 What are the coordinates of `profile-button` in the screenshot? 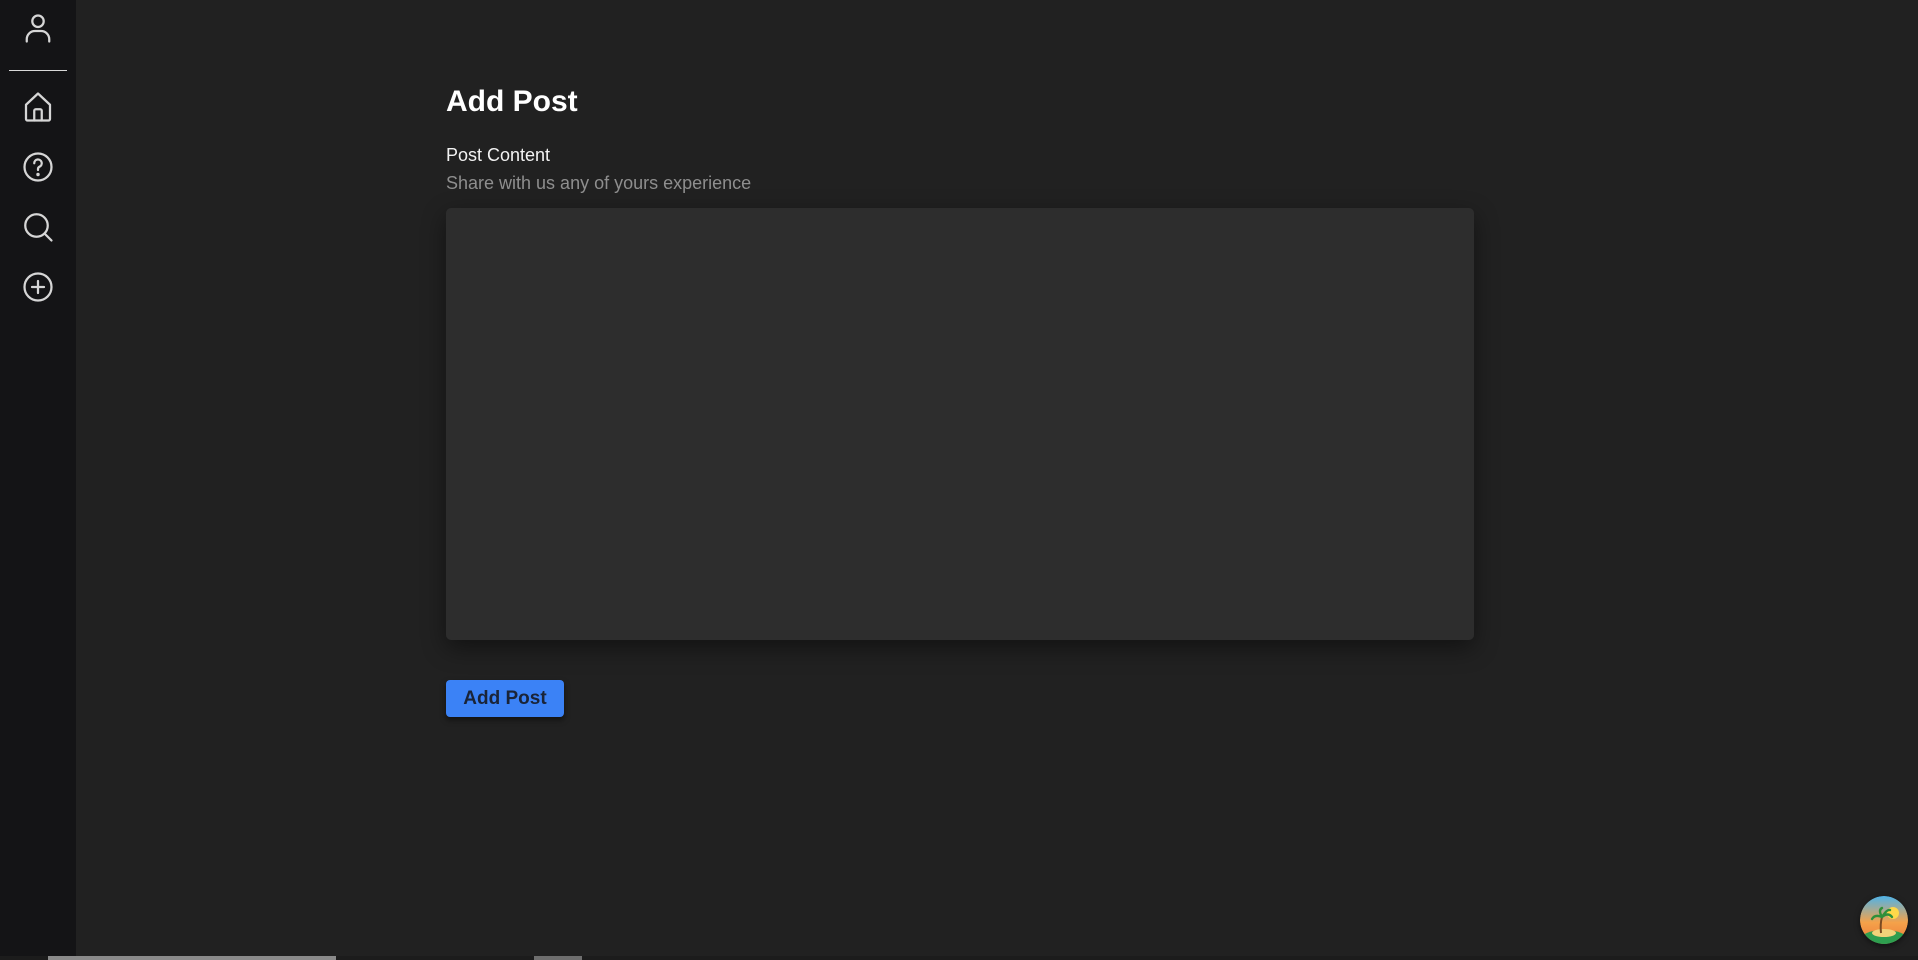 It's located at (38, 28).